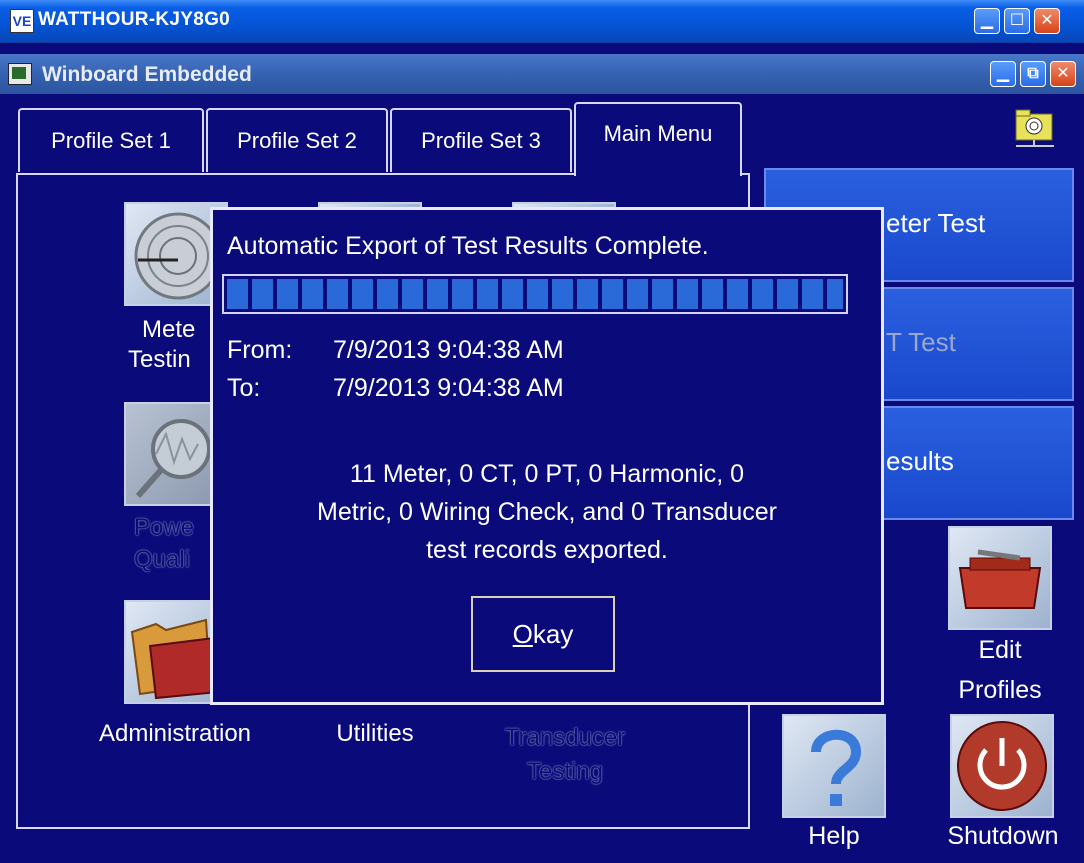 Image resolution: width=1084 pixels, height=863 pixels. What do you see at coordinates (297, 140) in the screenshot?
I see `tab-profile-set-2: Profile Set 2` at bounding box center [297, 140].